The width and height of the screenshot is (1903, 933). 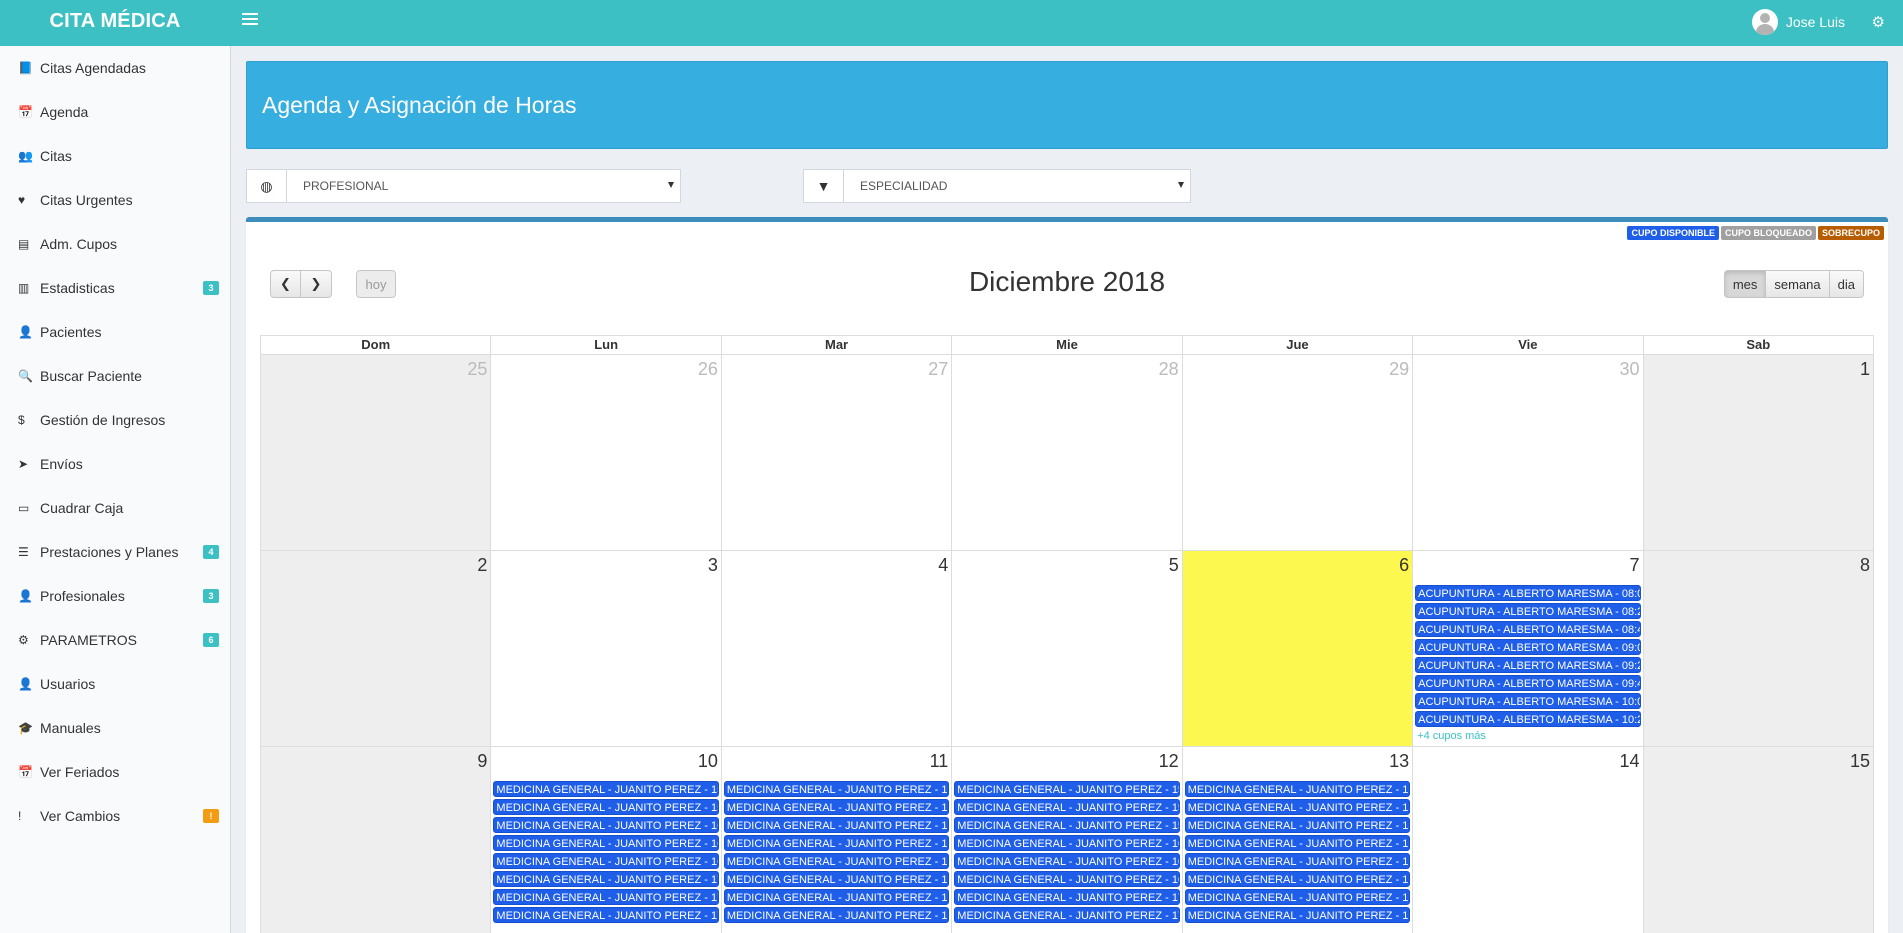 I want to click on profesional-select: ◍ PROFESIONAL, so click(x=463, y=186).